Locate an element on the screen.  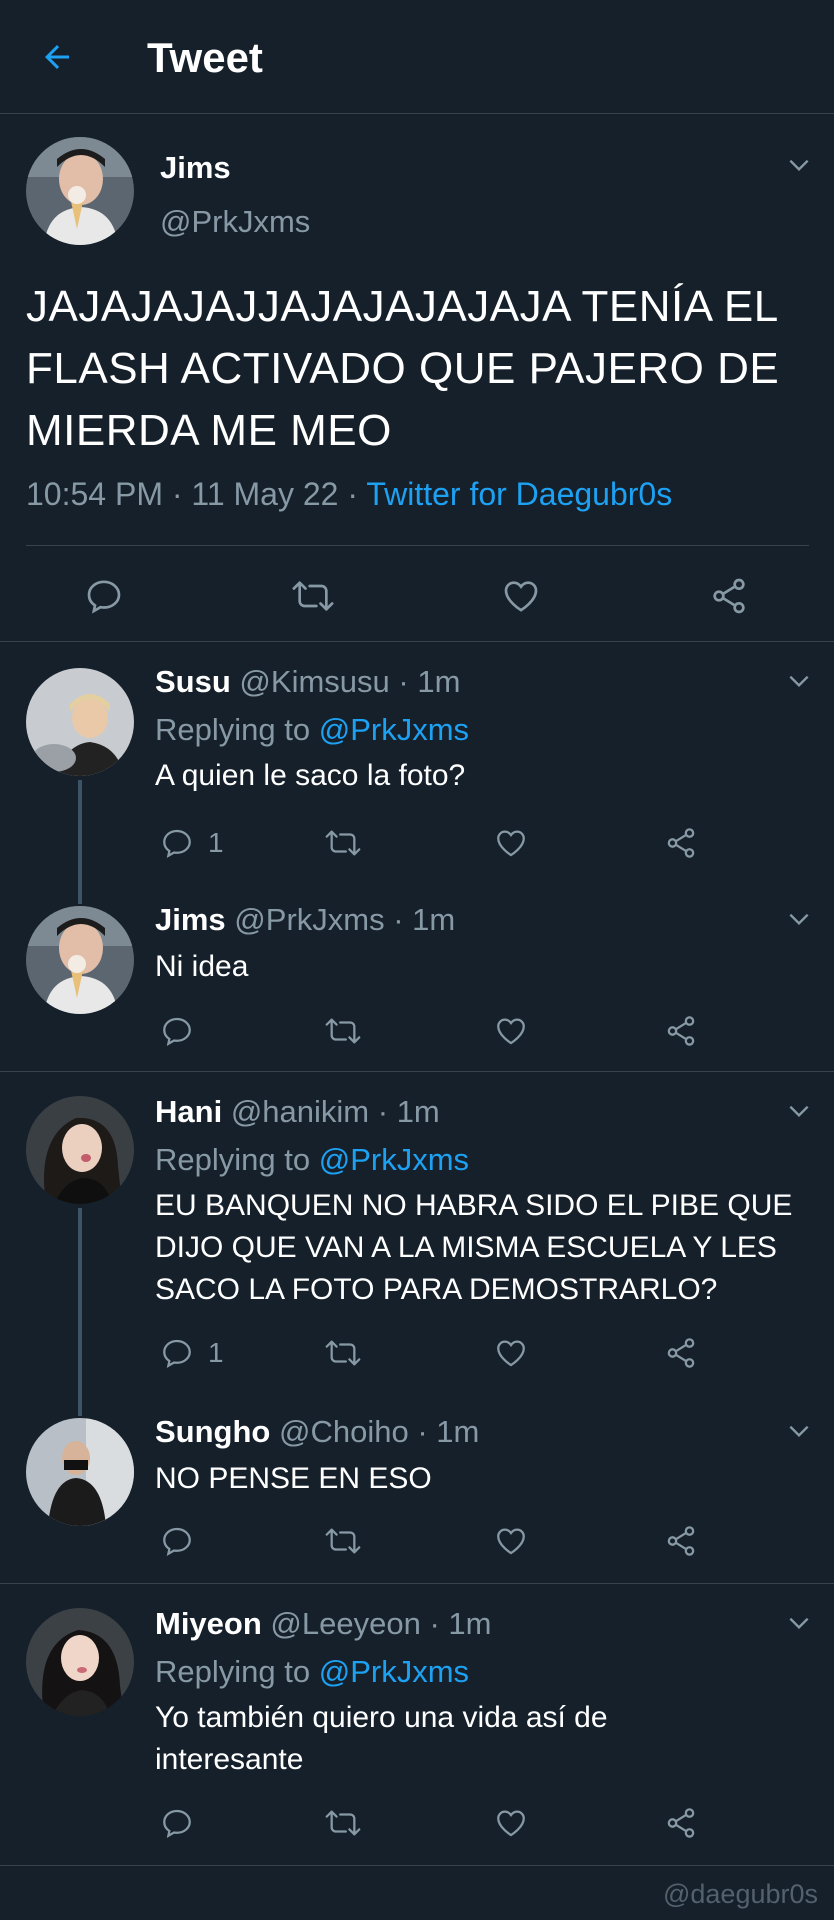
reply-author-handle: @Kimsusu is located at coordinates (314, 681).